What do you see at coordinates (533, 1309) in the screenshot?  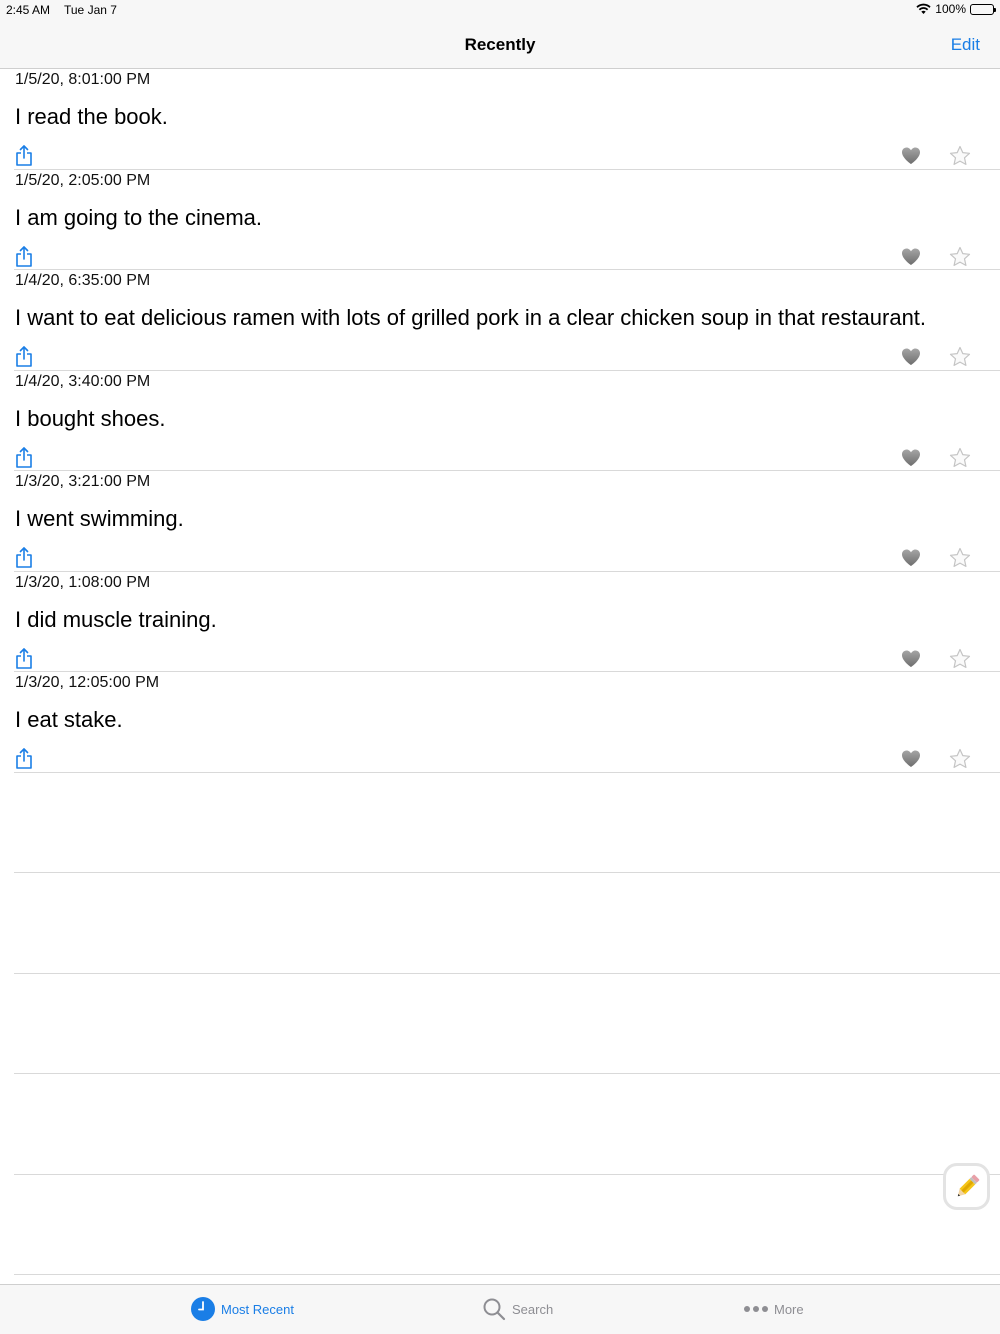 I see `tab-search-label: Search` at bounding box center [533, 1309].